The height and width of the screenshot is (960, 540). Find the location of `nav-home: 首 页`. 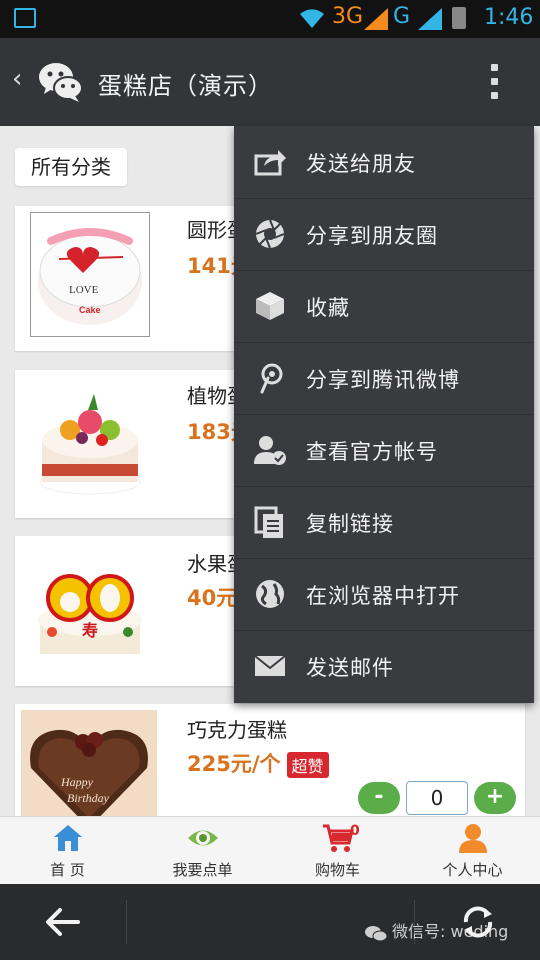

nav-home: 首 页 is located at coordinates (67, 851).